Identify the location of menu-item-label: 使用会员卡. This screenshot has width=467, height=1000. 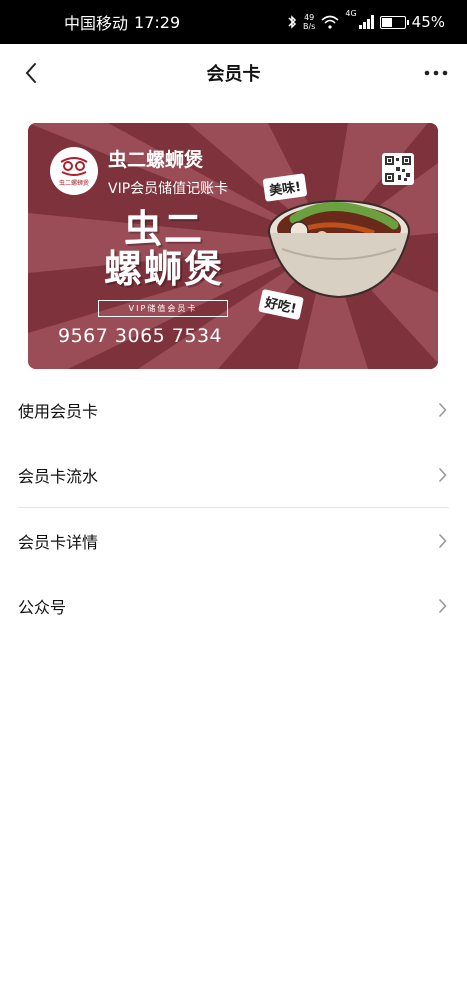
(58, 411).